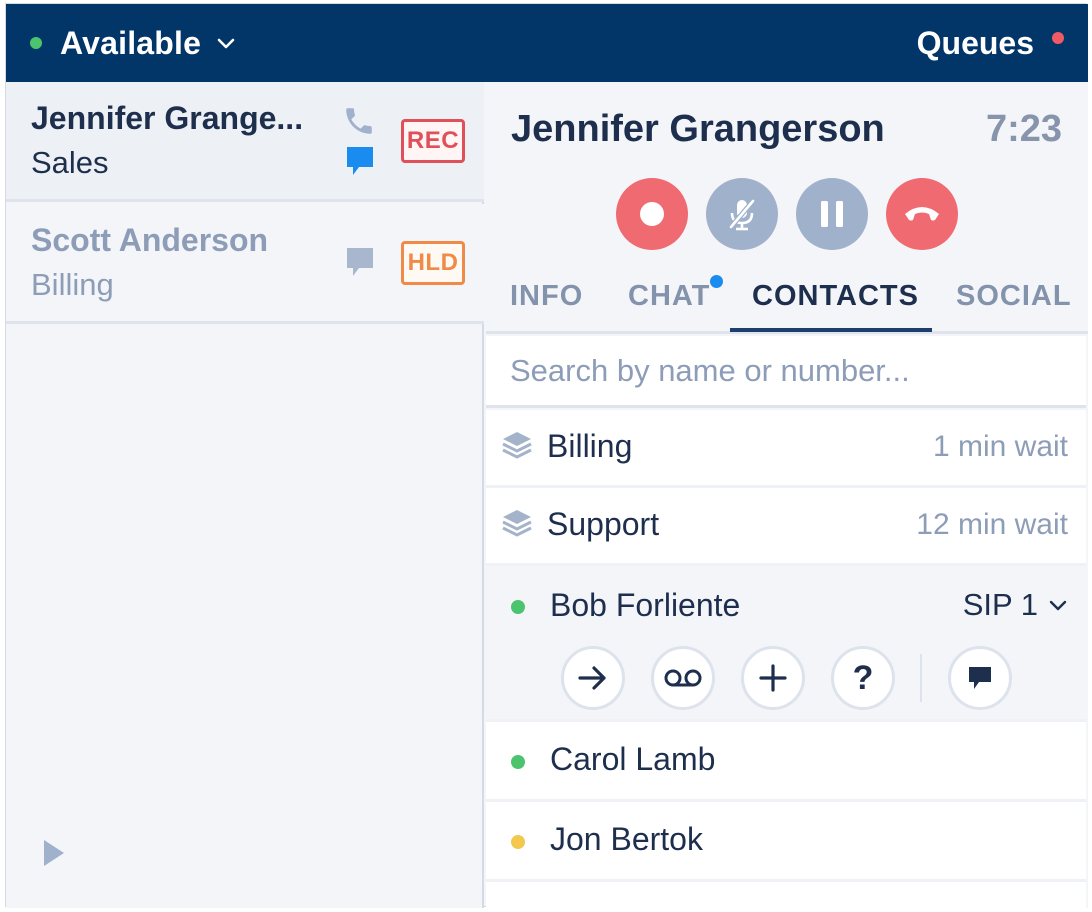  What do you see at coordinates (1000, 446) in the screenshot?
I see `queue-wait: 1 min wait` at bounding box center [1000, 446].